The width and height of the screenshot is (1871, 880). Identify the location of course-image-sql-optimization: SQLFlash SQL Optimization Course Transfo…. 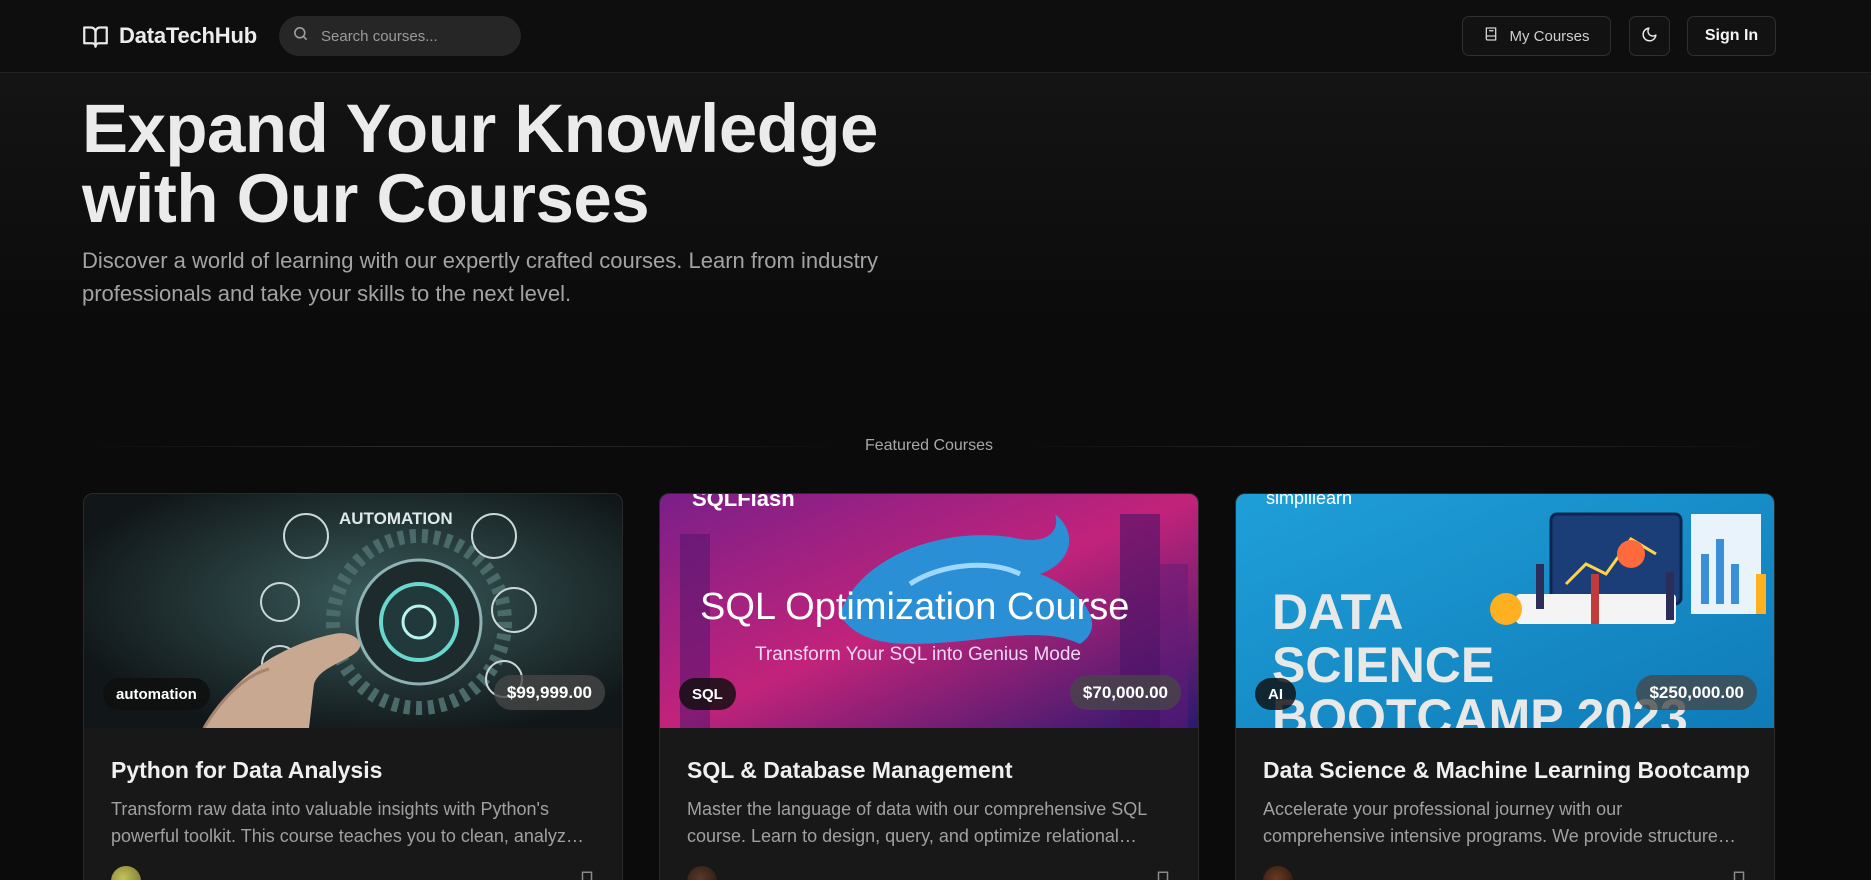
(929, 611).